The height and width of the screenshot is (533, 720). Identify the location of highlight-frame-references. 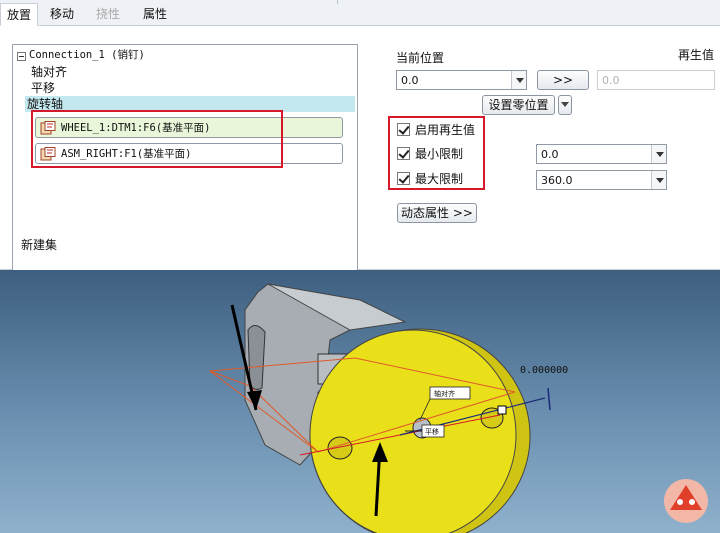
(157, 139).